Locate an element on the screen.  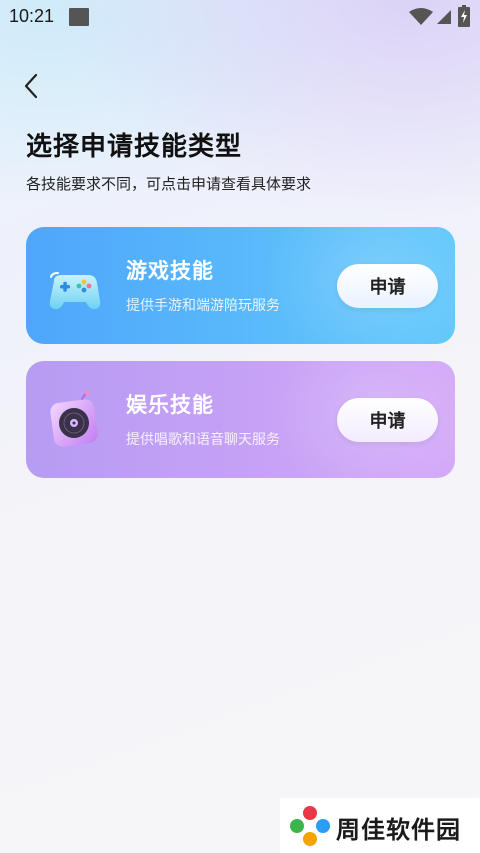
signal-icon is located at coordinates (444, 17).